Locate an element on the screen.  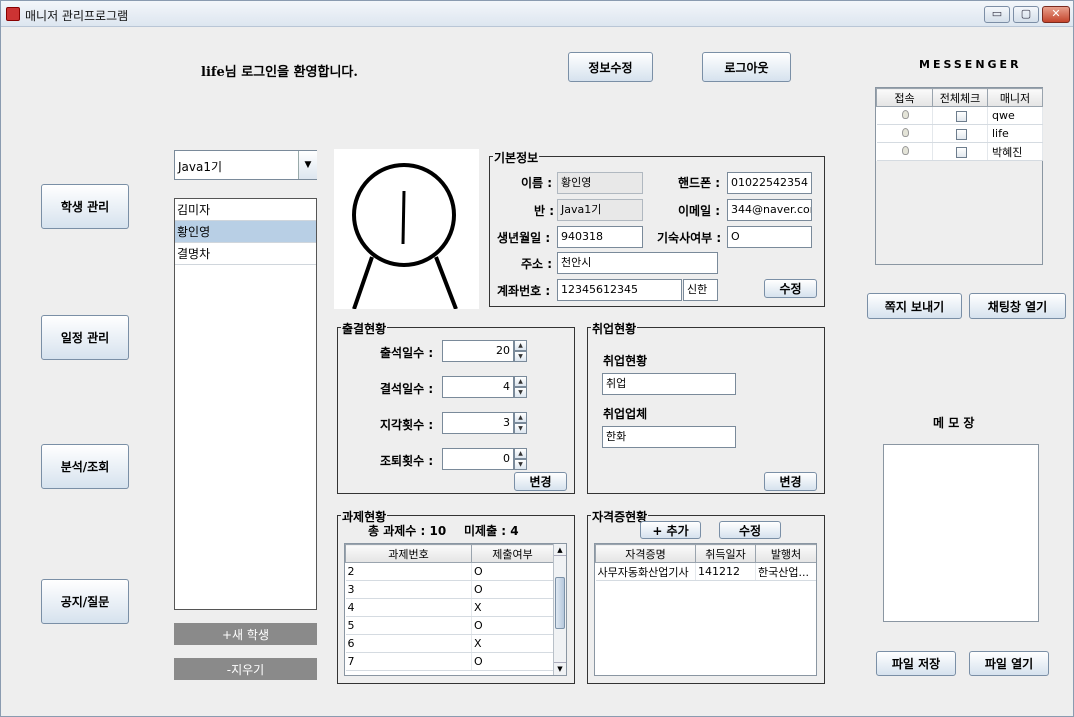
messenger-row: qwe is located at coordinates (959, 115).